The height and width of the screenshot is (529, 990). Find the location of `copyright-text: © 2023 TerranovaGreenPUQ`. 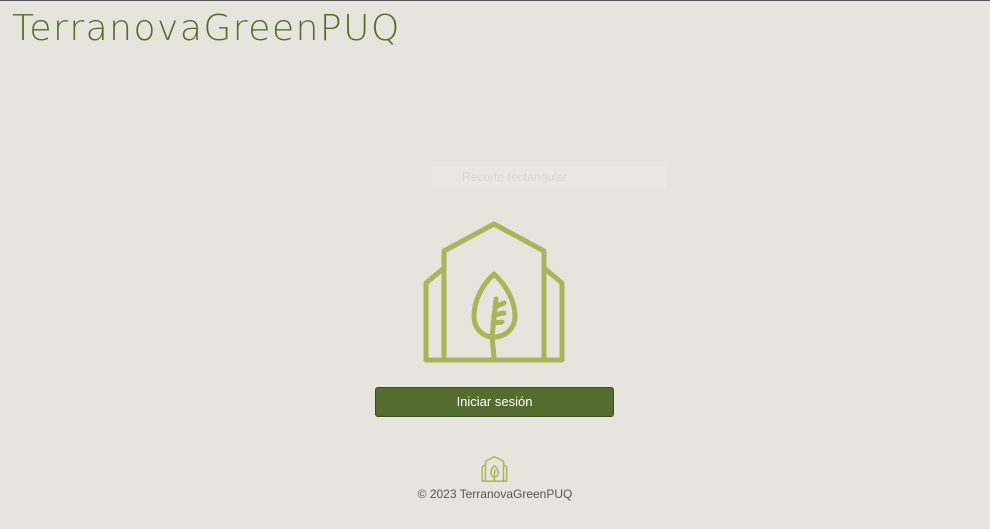

copyright-text: © 2023 TerranovaGreenPUQ is located at coordinates (495, 494).